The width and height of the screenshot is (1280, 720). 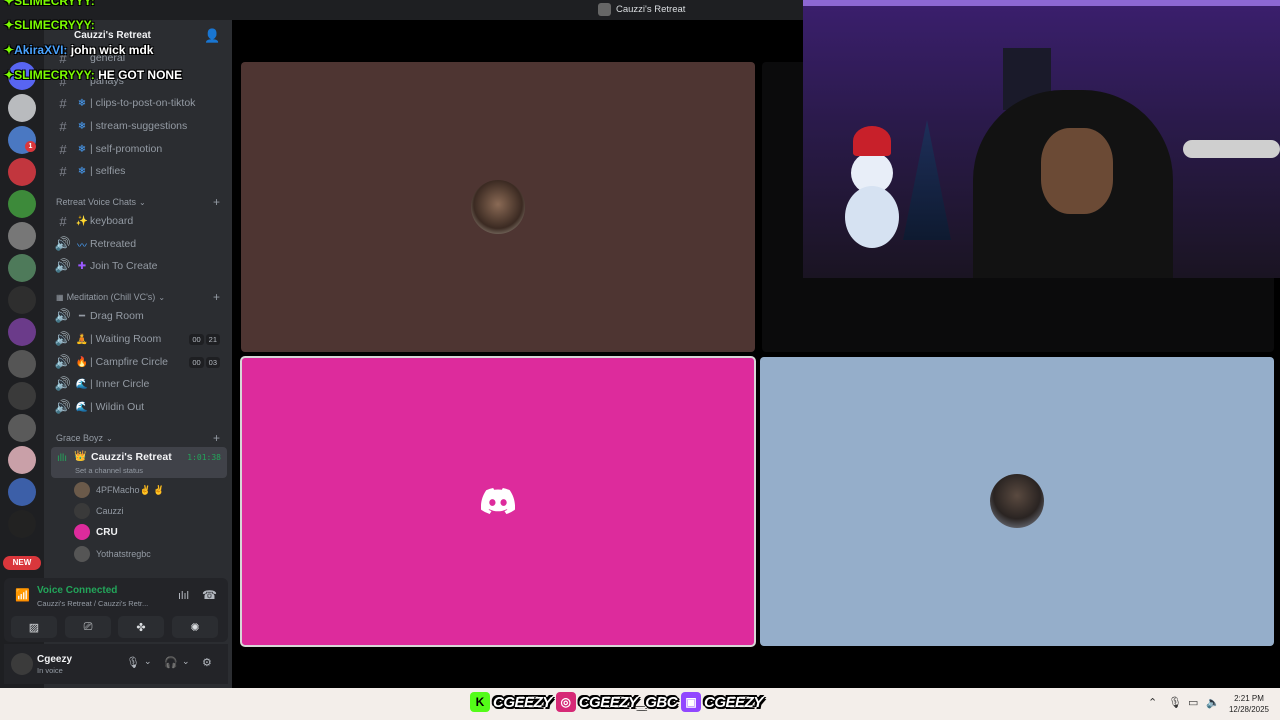 I want to click on soundboard-button: ✺, so click(x=195, y=627).